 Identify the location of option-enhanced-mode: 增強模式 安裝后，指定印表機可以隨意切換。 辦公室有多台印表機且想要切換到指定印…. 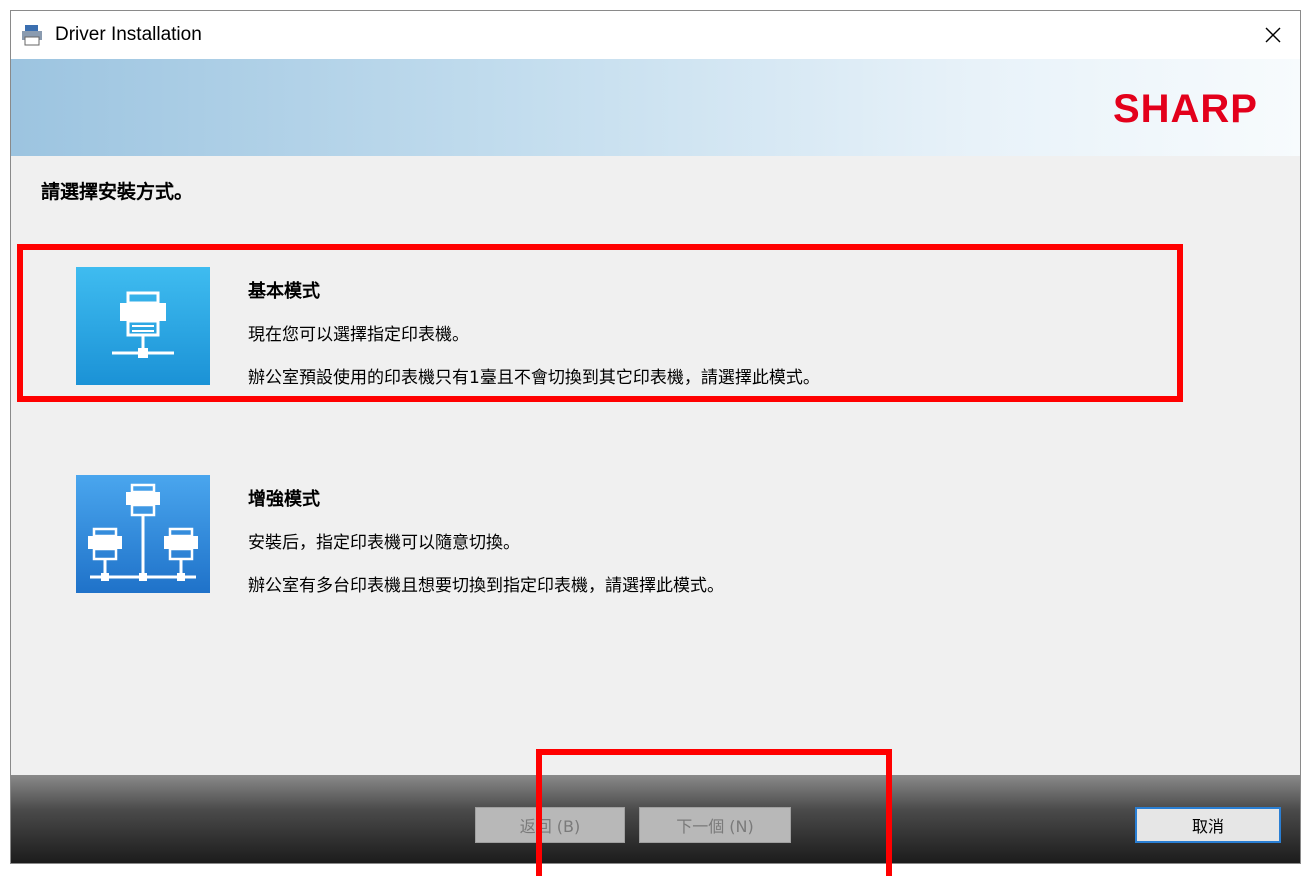
(601, 529).